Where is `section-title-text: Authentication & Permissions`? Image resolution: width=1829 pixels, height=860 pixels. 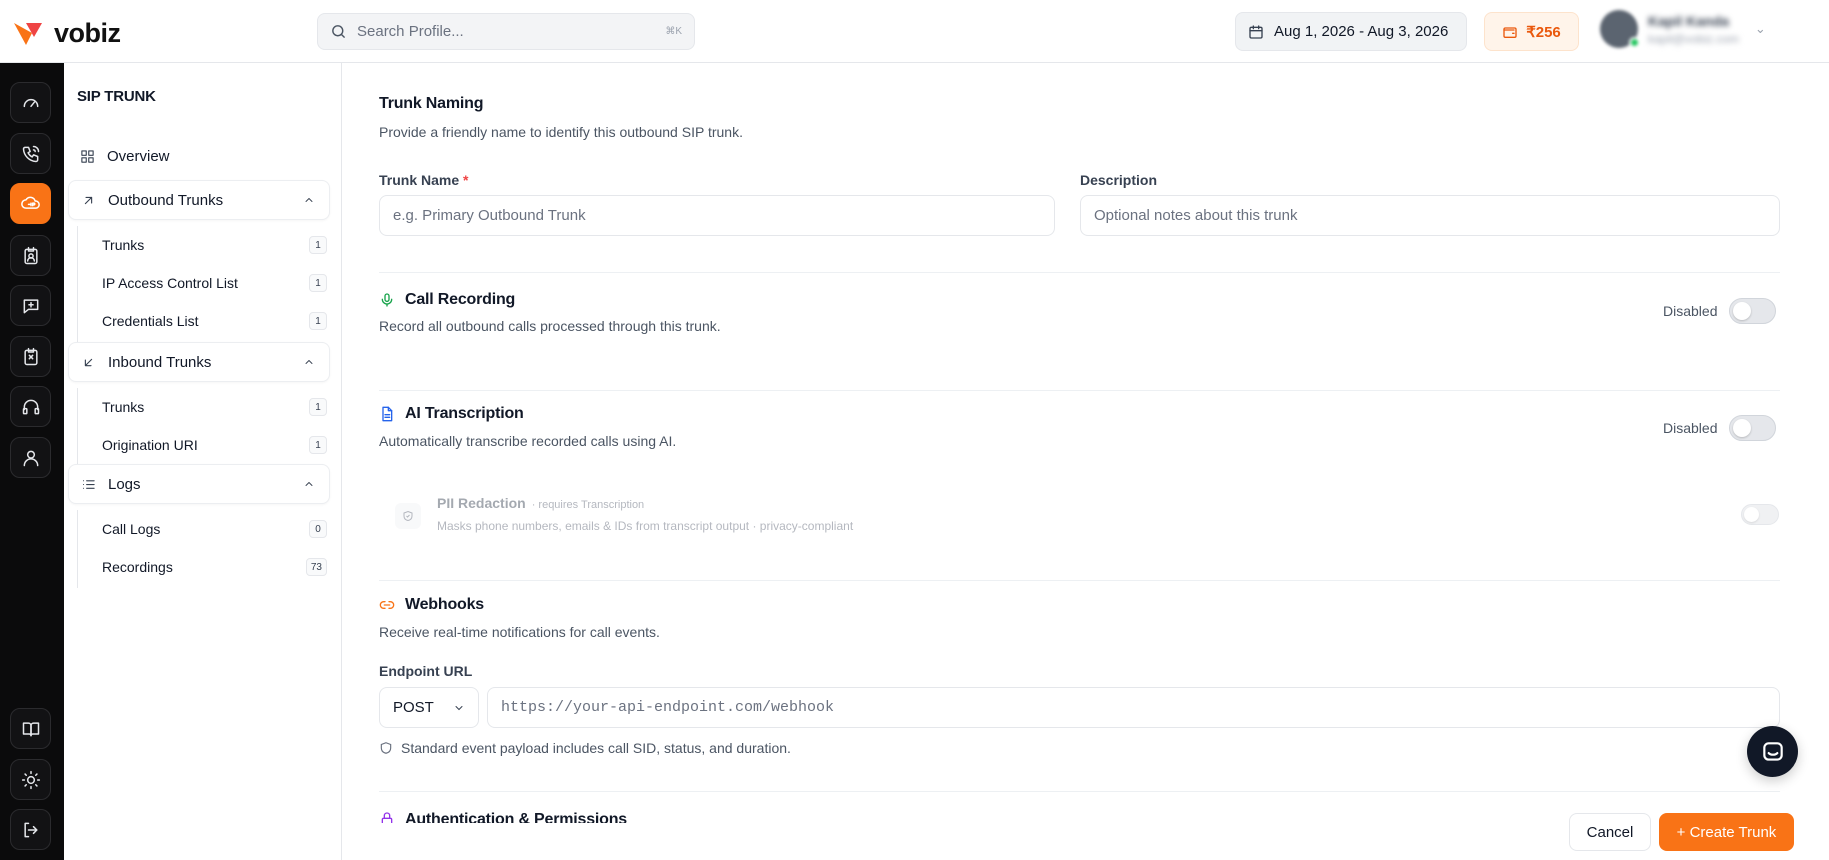 section-title-text: Authentication & Permissions is located at coordinates (516, 817).